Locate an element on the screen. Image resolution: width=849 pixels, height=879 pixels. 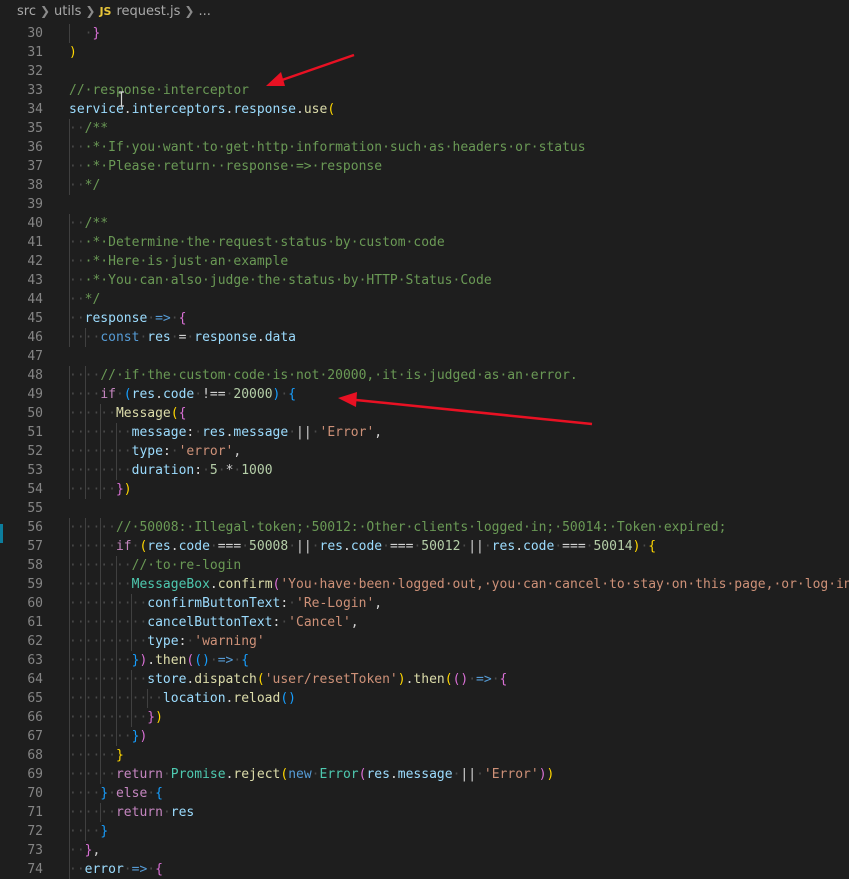
line-number: 51 is located at coordinates (35, 432).